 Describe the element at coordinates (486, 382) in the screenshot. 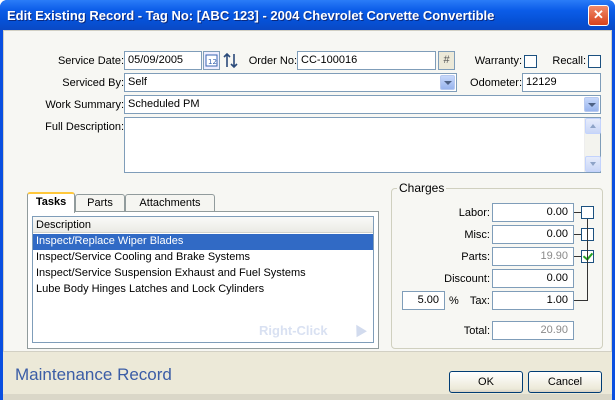

I see `ok-button: OK` at that location.